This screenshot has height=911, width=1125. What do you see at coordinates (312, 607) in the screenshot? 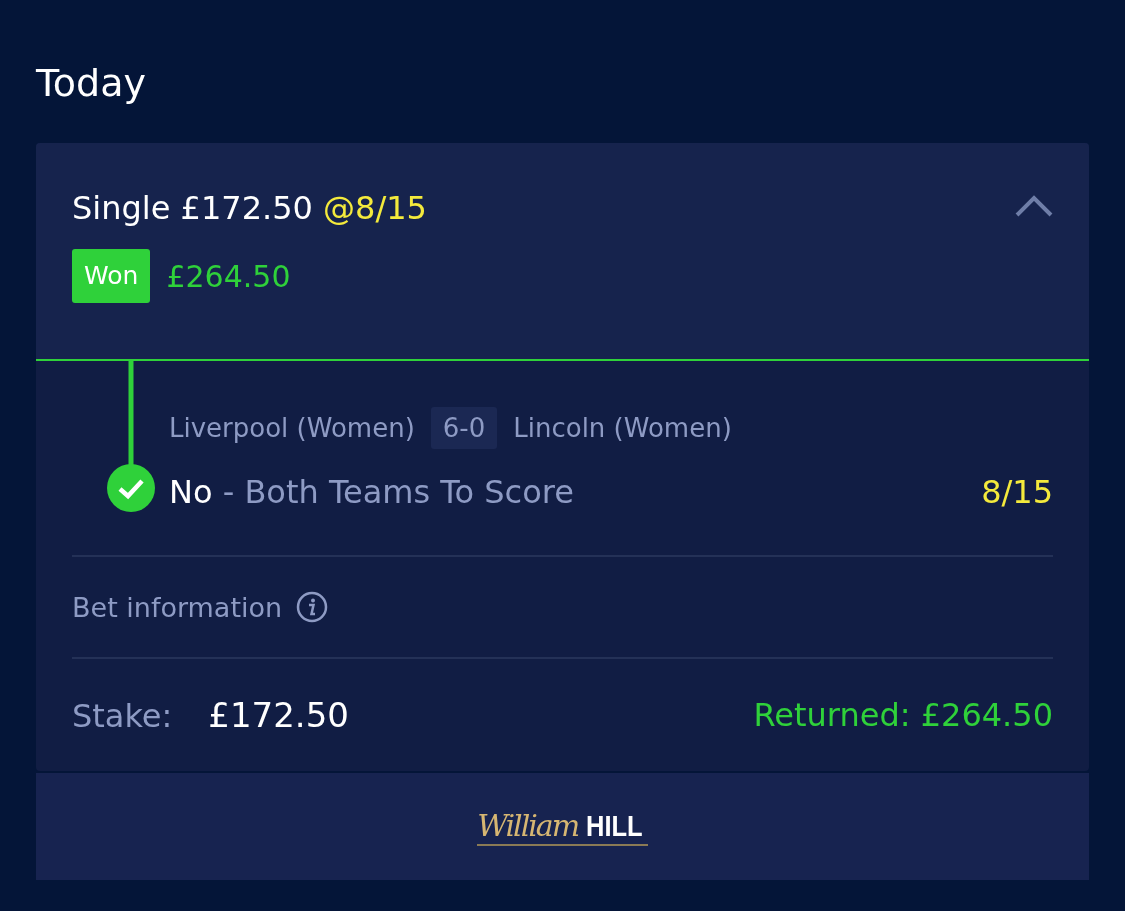
I see `info-icon` at bounding box center [312, 607].